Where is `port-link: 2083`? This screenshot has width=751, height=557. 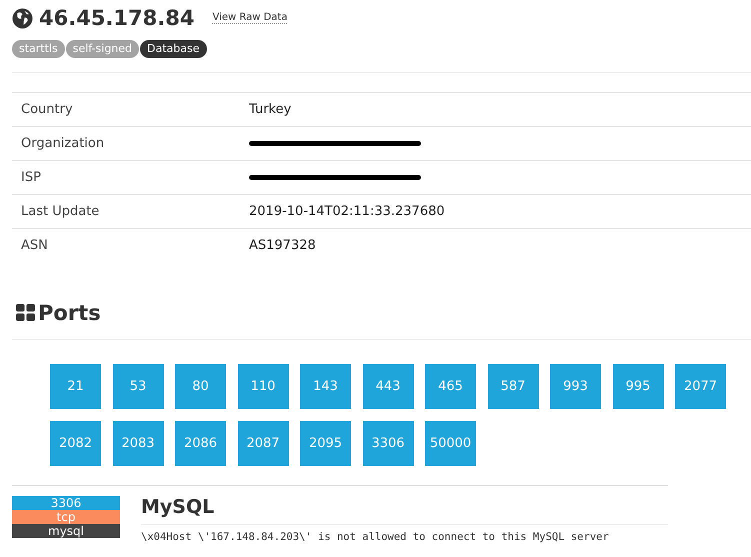
port-link: 2083 is located at coordinates (138, 443).